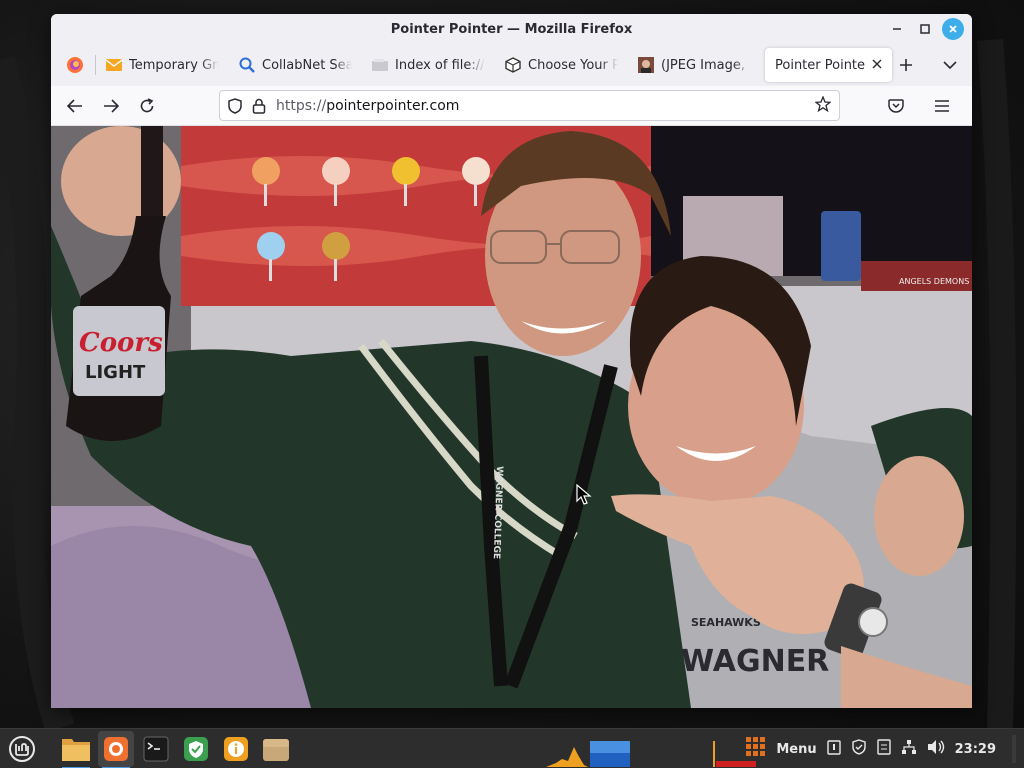 This screenshot has height=768, width=1024. I want to click on arrow-right-icon, so click(111, 105).